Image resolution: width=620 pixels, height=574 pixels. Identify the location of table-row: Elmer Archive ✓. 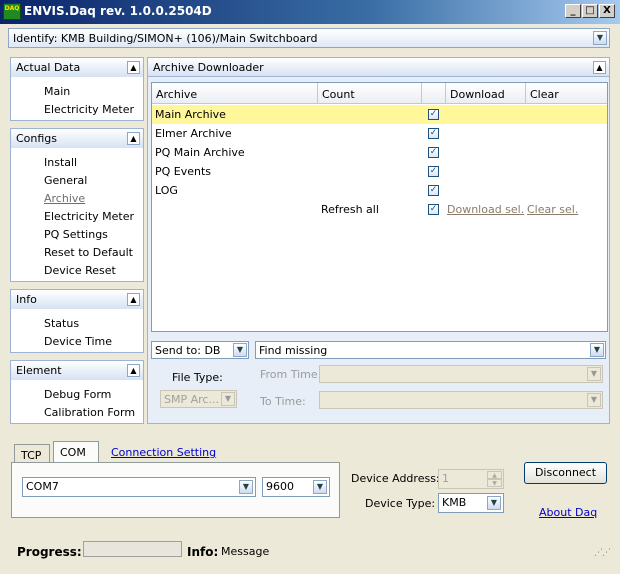
(379, 133).